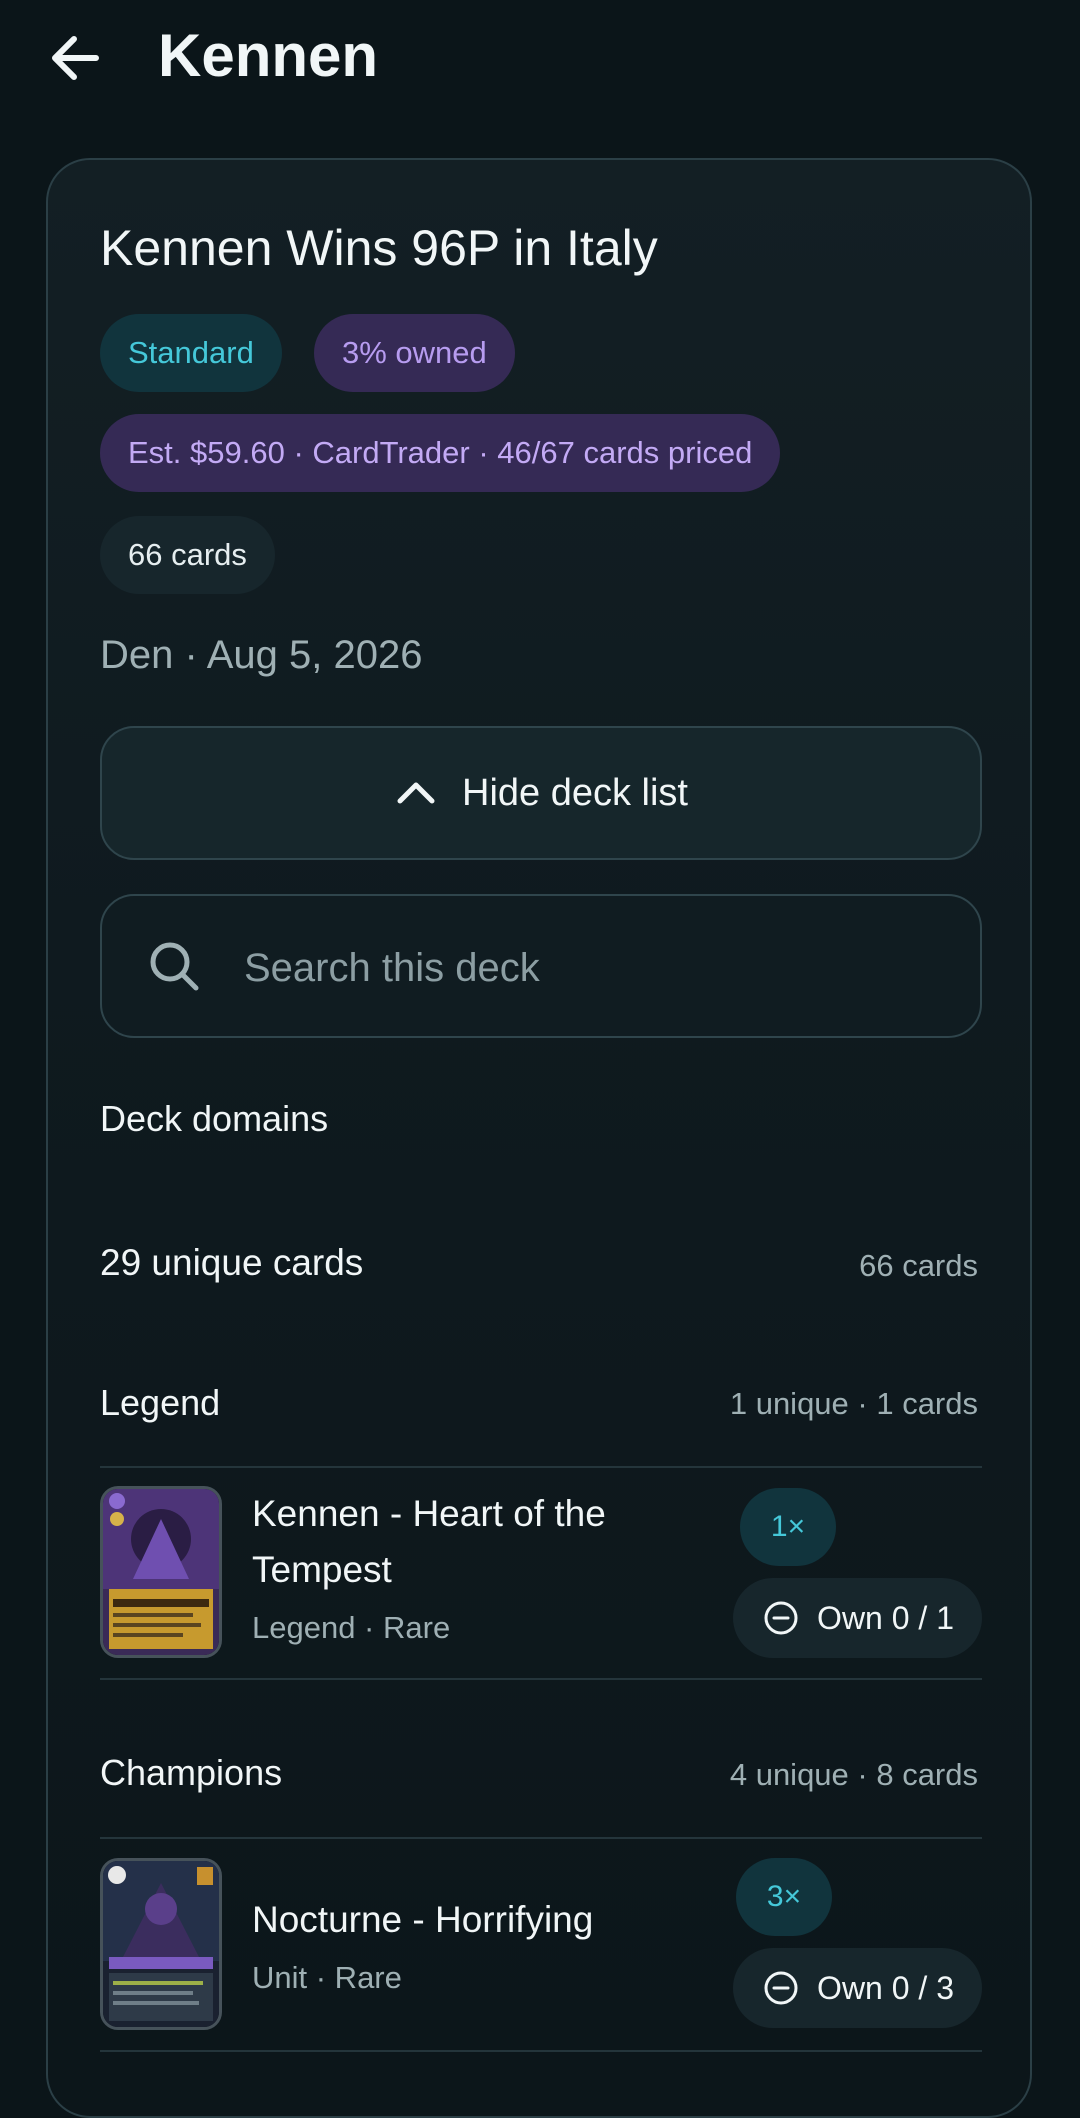 This screenshot has width=1080, height=2118. Describe the element at coordinates (423, 1919) in the screenshot. I see `card-name: Nocturne - Horrifying` at that location.